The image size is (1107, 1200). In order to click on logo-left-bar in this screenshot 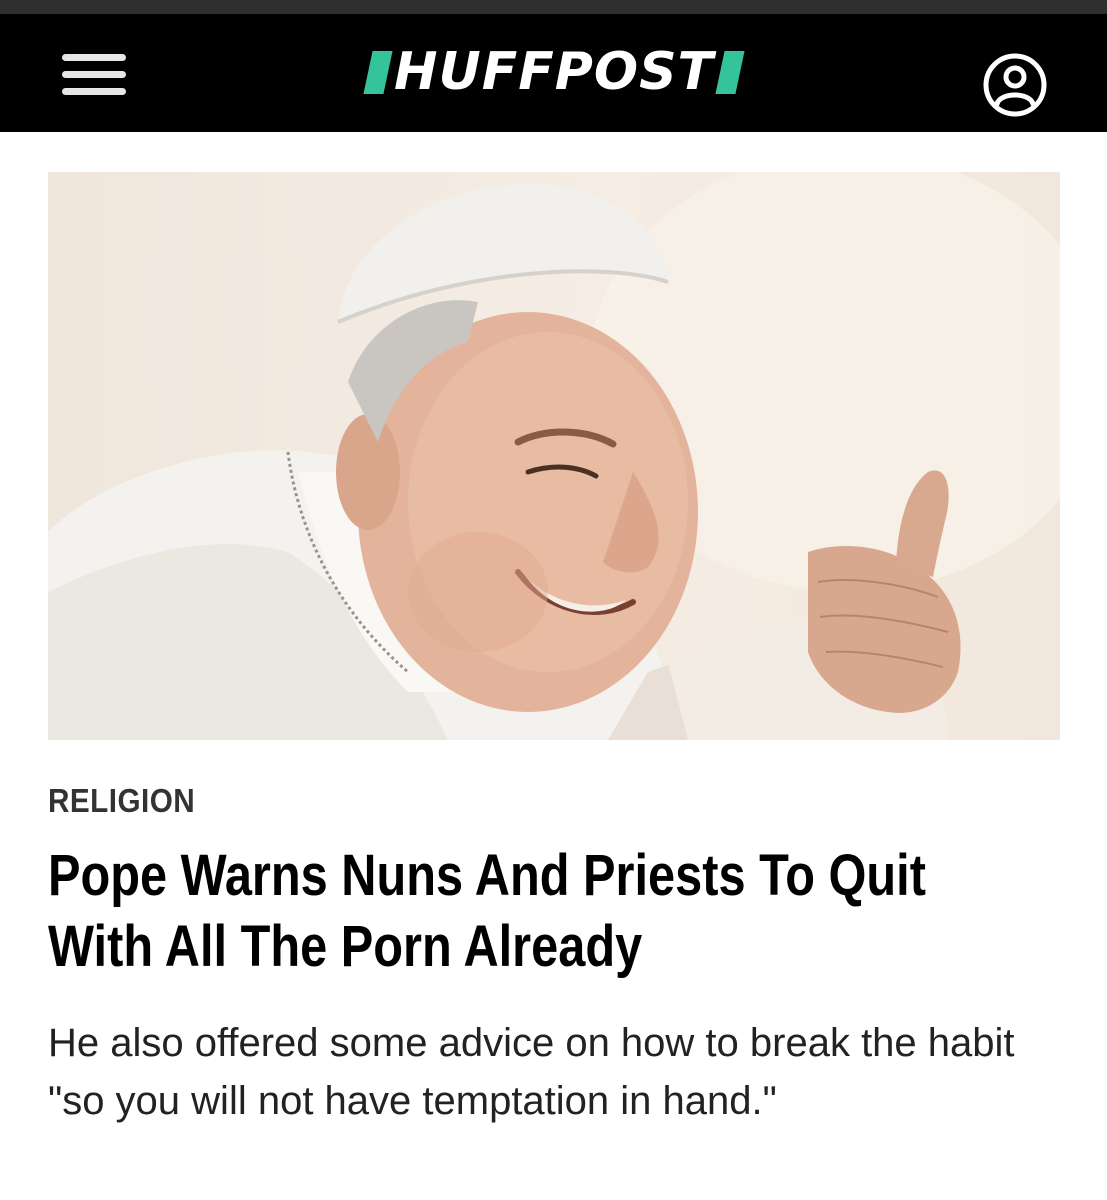, I will do `click(378, 72)`.